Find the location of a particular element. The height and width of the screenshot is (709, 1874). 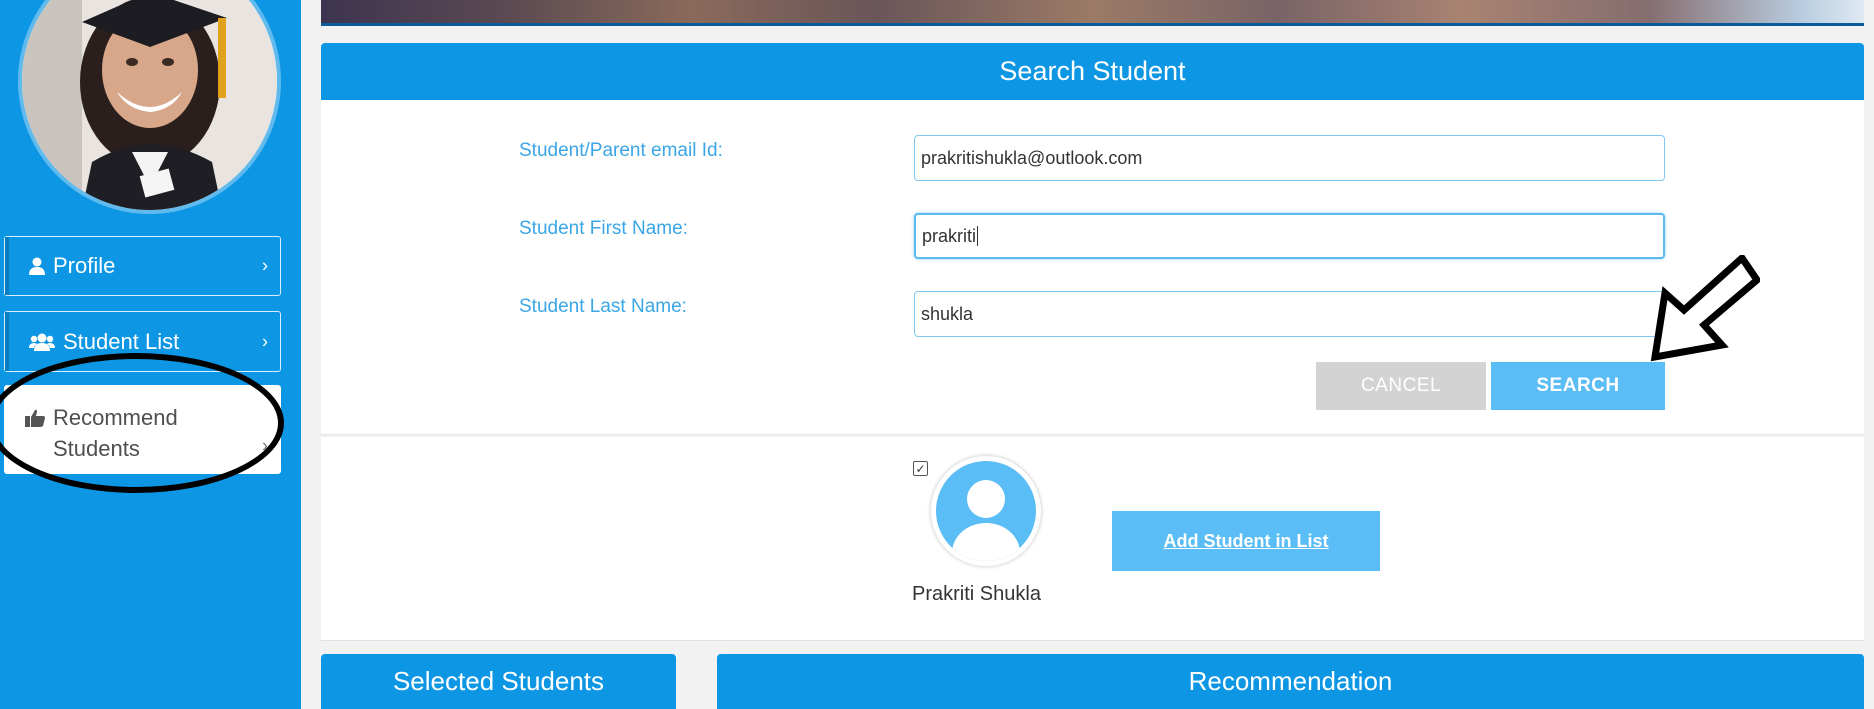

library-banner-image is located at coordinates (1092, 13).